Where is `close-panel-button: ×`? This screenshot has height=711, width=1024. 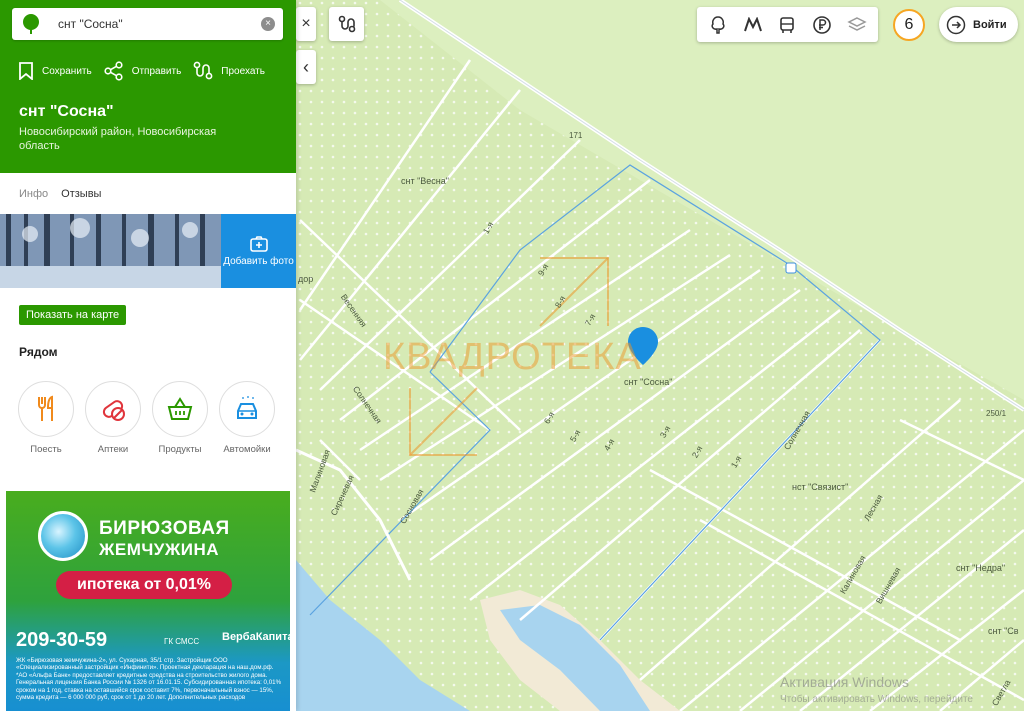 close-panel-button: × is located at coordinates (306, 24).